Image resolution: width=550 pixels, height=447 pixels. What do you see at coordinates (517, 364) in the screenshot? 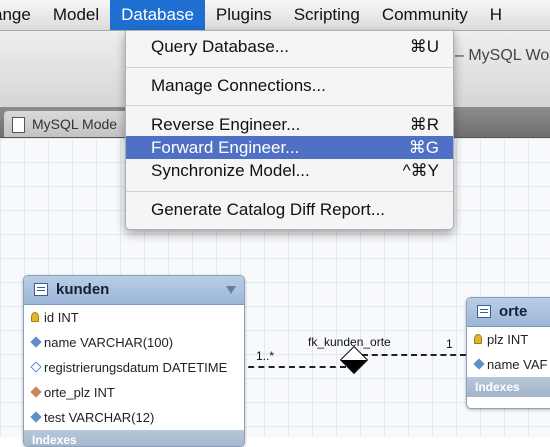
I see `column-text: name VAF` at bounding box center [517, 364].